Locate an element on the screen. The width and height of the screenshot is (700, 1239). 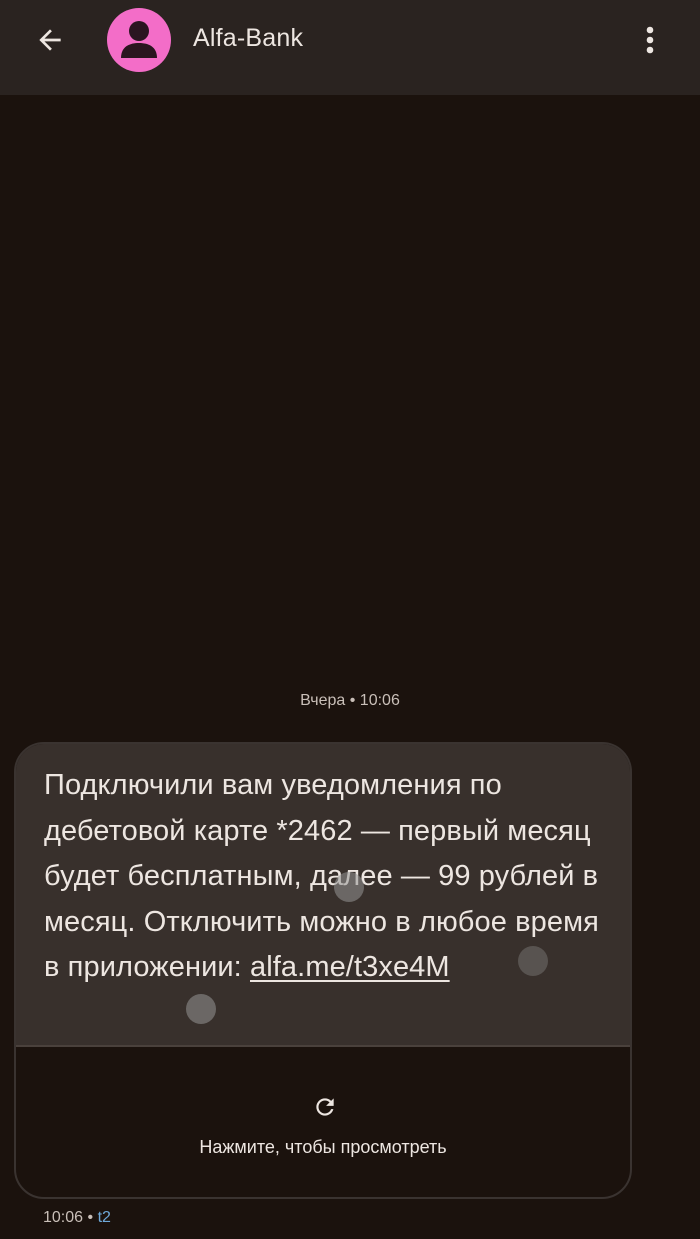
sim-label: t2 is located at coordinates (104, 1217).